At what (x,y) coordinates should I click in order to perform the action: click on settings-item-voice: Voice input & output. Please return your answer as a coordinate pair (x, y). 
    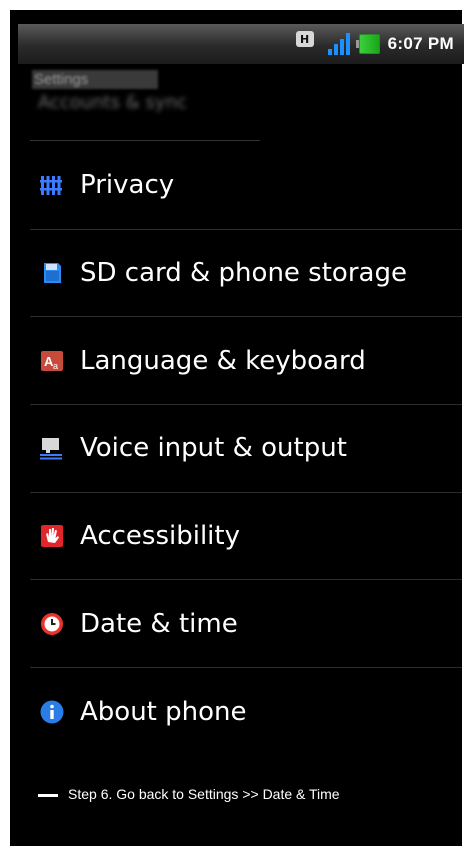
    Looking at the image, I should click on (246, 449).